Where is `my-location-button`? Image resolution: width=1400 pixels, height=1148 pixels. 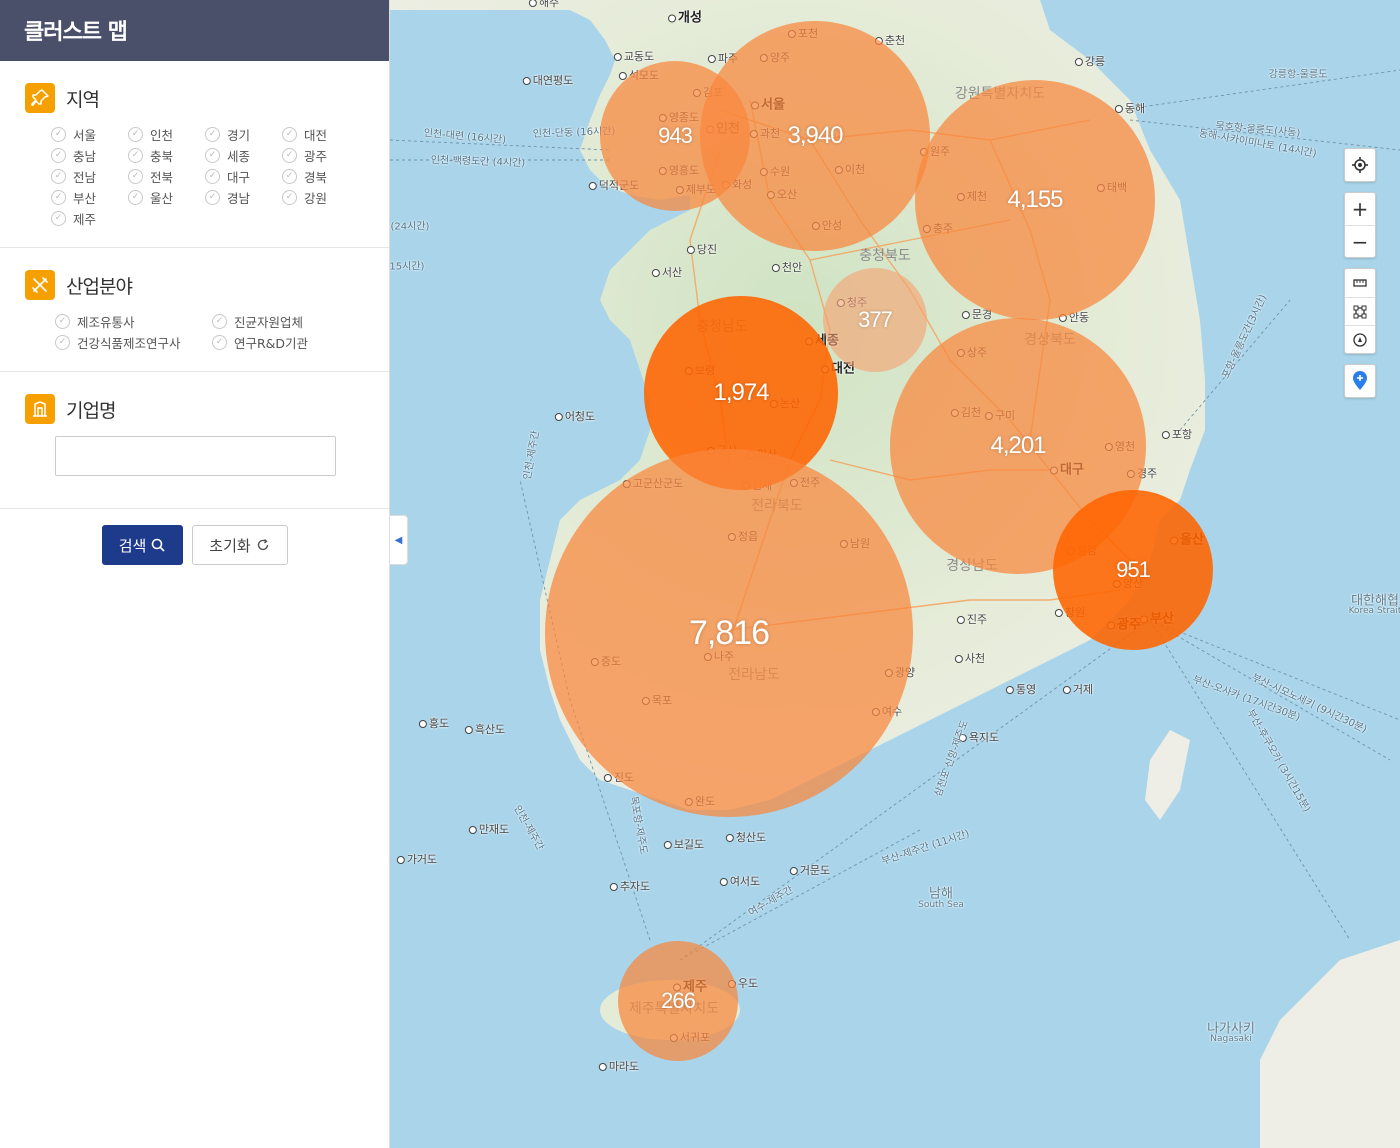 my-location-button is located at coordinates (1360, 165).